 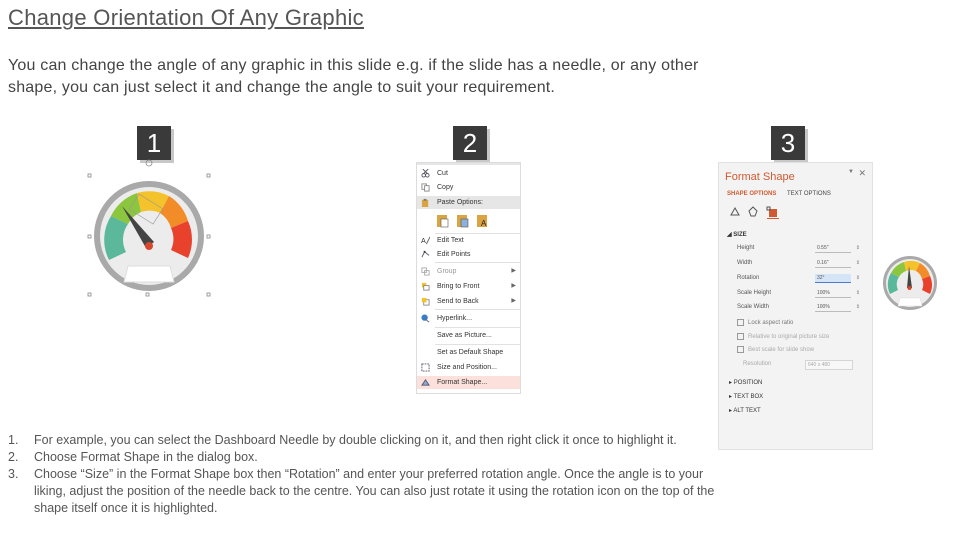 I want to click on step-badge-1: 1, so click(x=154, y=143).